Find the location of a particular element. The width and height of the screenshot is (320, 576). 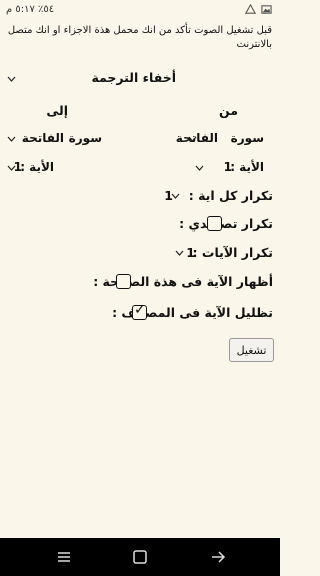

gallery-icon is located at coordinates (266, 9).